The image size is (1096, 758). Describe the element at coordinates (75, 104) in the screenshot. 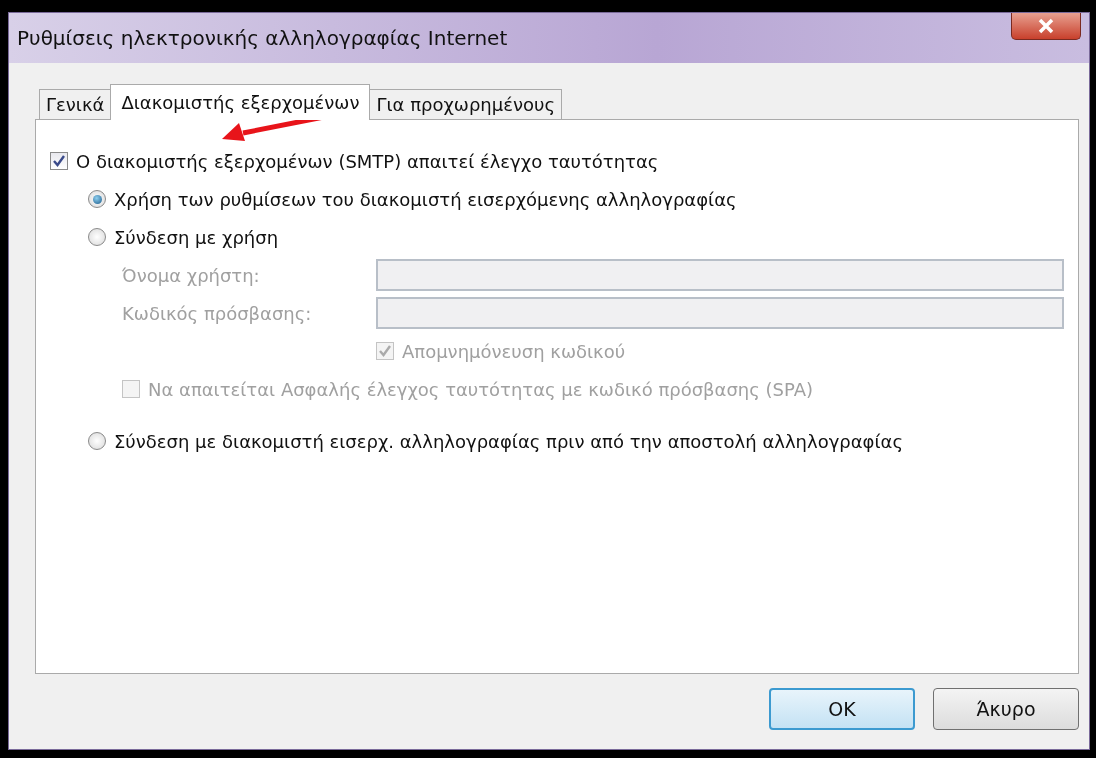

I see `tab: Γενικά` at that location.